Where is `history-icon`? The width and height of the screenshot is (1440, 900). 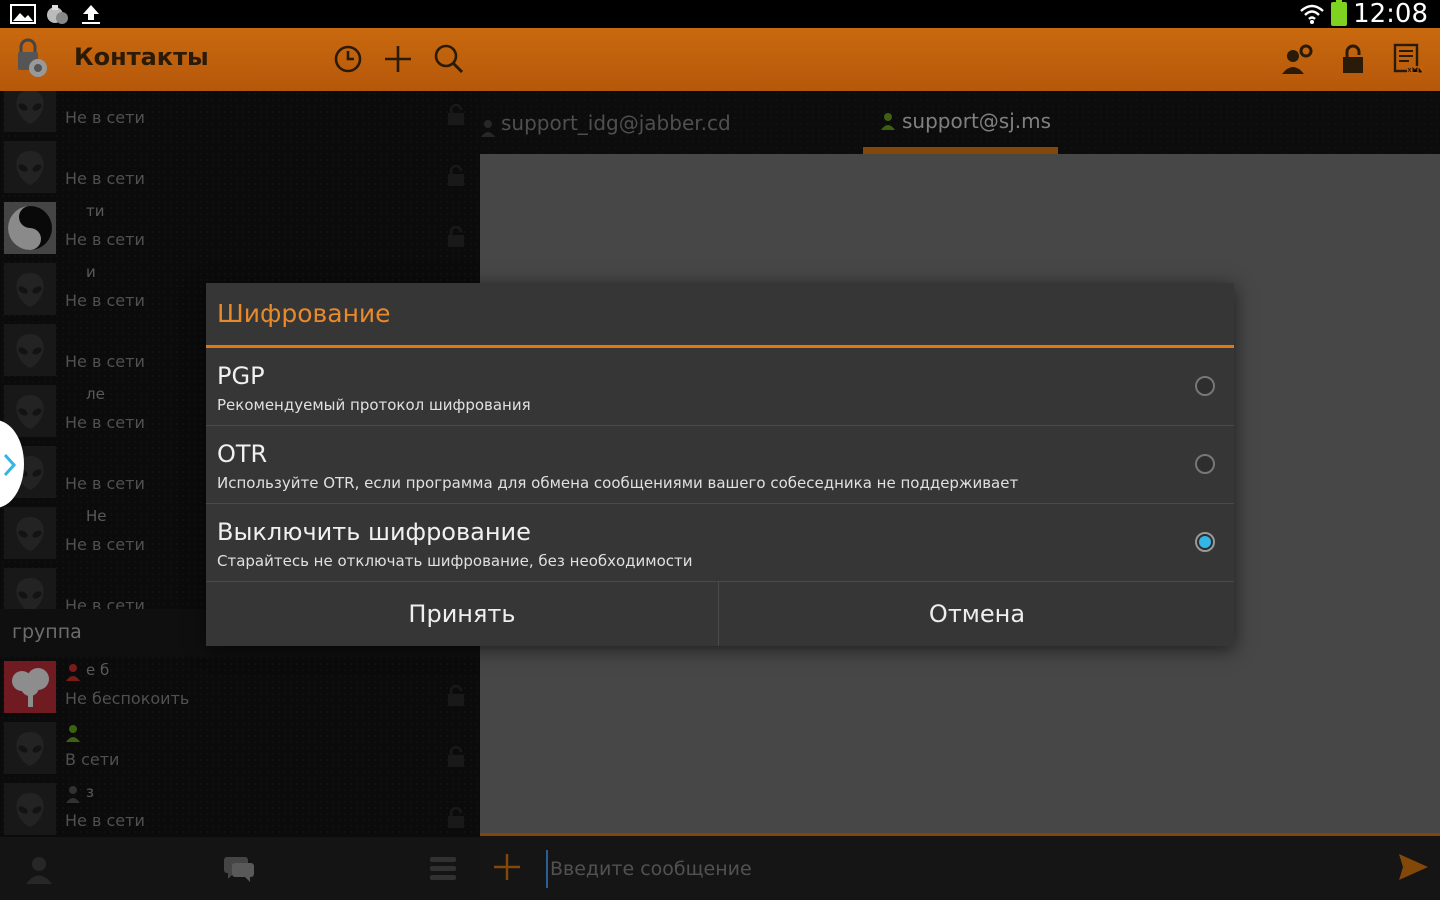
history-icon is located at coordinates (348, 59).